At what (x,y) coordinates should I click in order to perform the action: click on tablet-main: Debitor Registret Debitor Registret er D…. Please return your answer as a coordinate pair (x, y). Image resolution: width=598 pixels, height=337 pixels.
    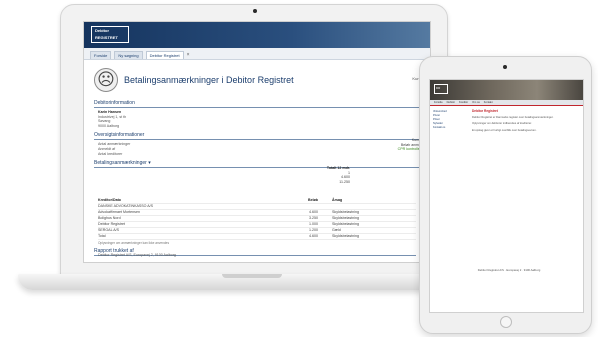
    Looking at the image, I should click on (525, 122).